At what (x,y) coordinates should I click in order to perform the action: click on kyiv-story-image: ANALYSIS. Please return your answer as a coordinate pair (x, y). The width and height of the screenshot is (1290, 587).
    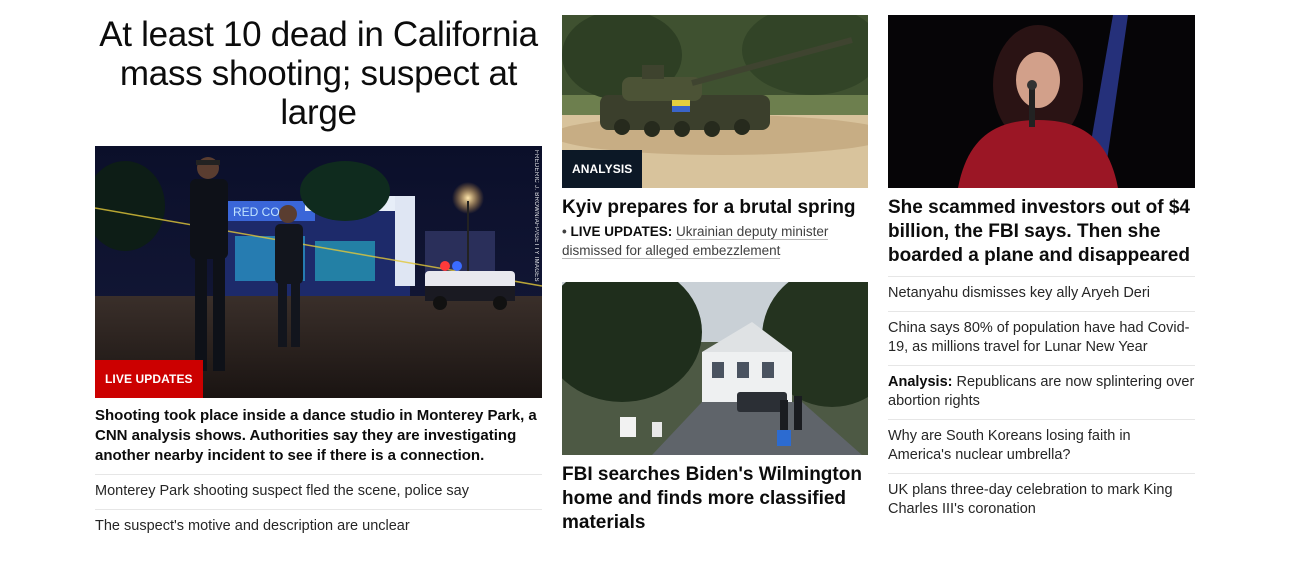
    Looking at the image, I should click on (715, 101).